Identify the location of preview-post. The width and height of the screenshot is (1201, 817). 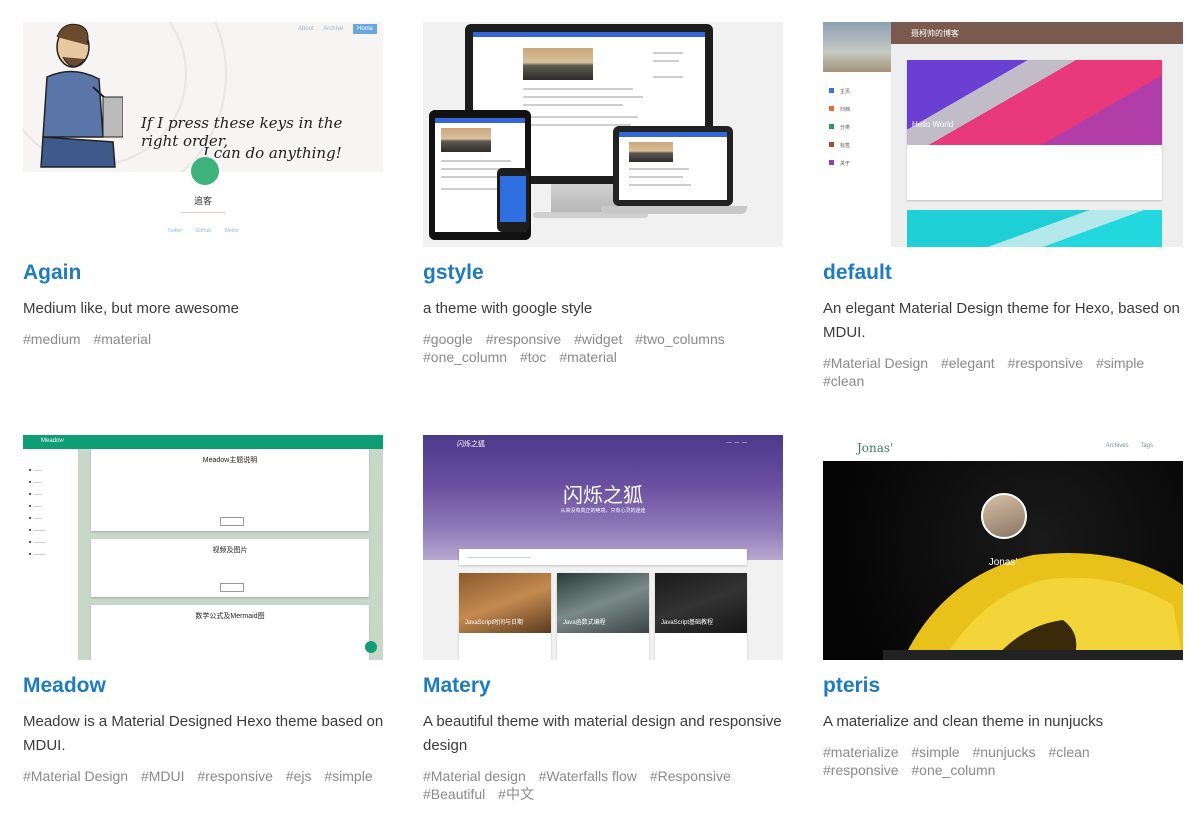
(1034, 228).